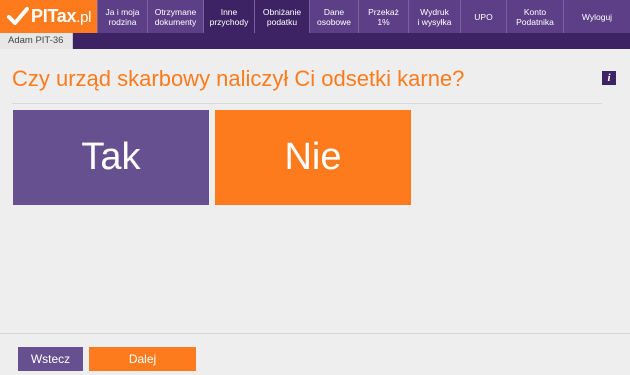  I want to click on logo-name: PITax, so click(54, 16).